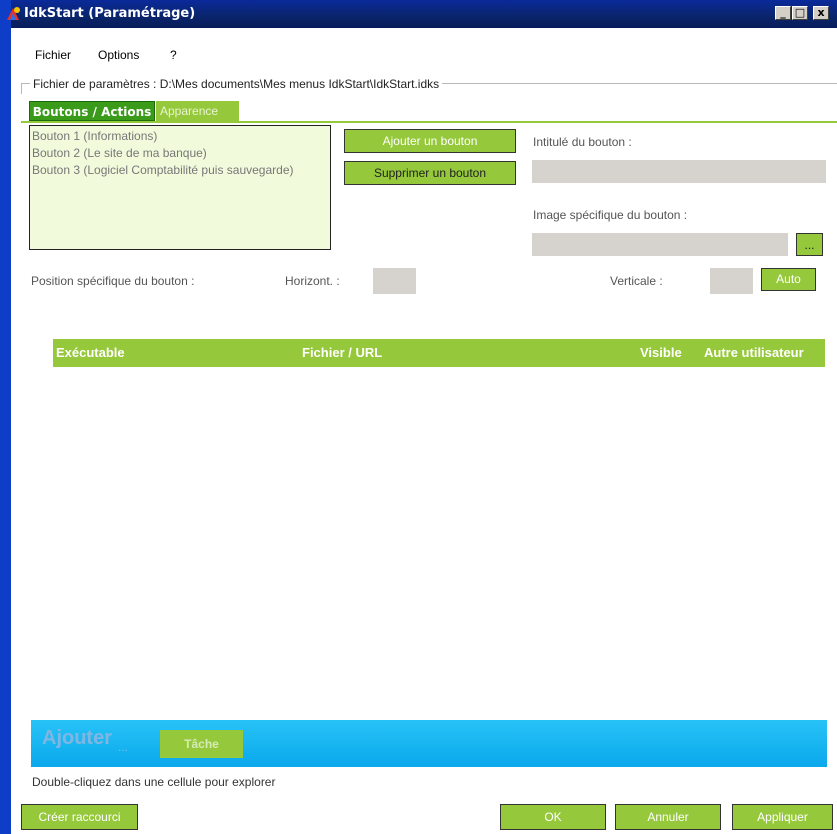  I want to click on window-title: IdkStart (Paramétrage), so click(110, 13).